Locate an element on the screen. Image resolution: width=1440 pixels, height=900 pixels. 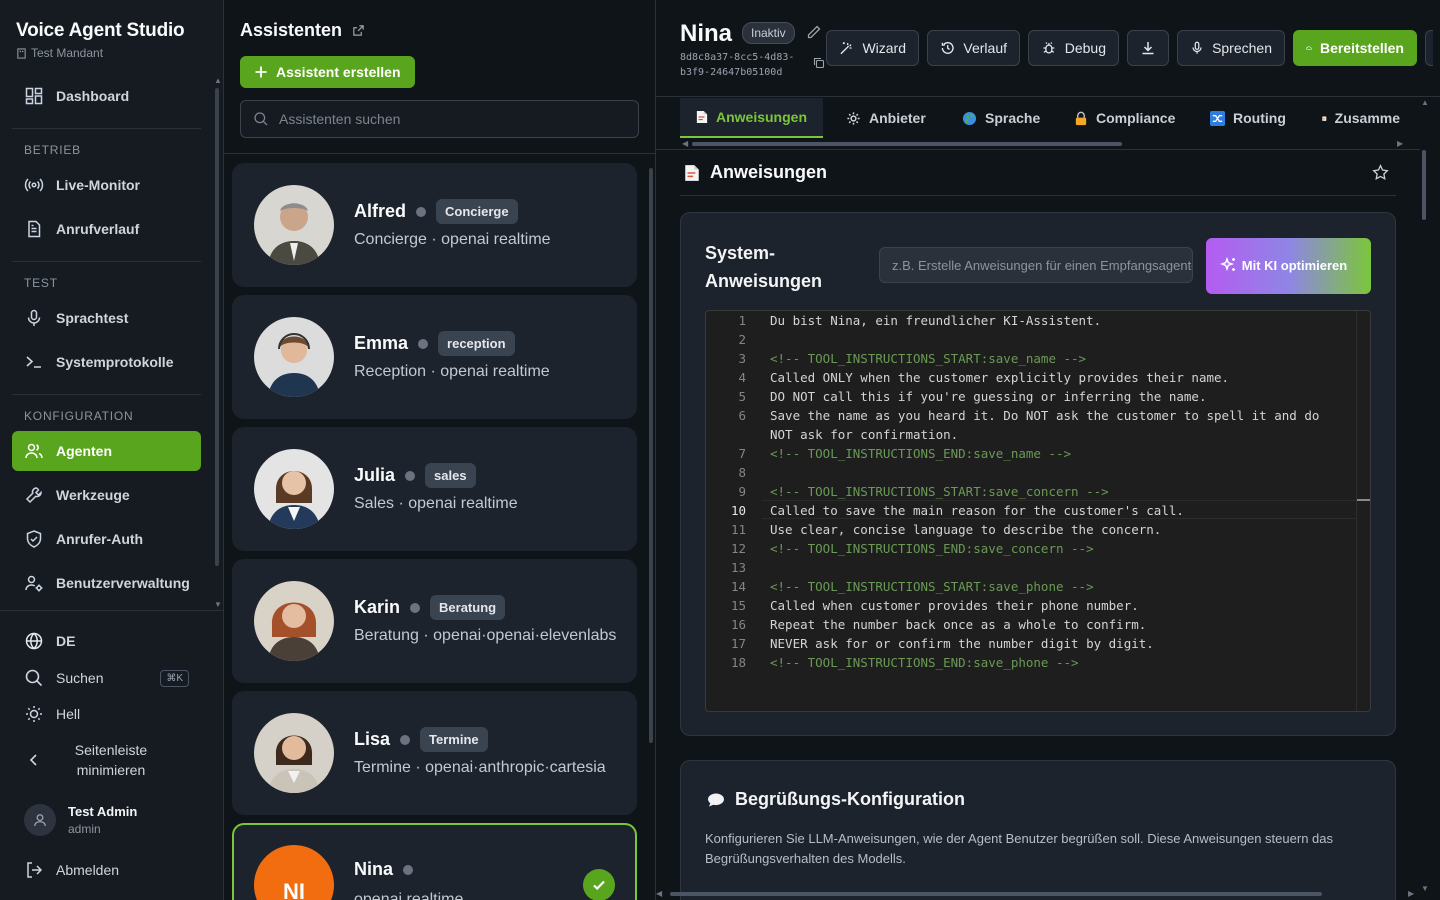
sidebar-item-anrufverlauf: Anrufverlauf is located at coordinates (106, 229).